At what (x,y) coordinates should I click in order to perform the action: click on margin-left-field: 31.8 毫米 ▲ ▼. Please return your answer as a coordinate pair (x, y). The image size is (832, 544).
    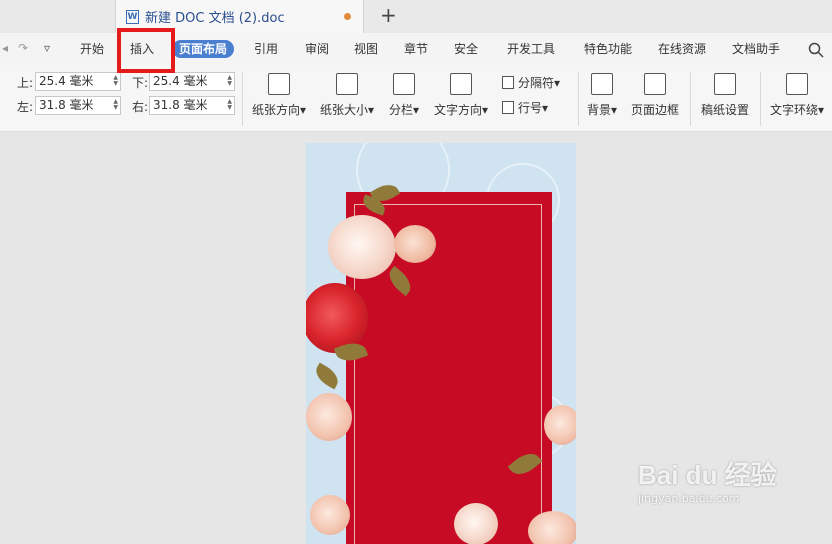
    Looking at the image, I should click on (78, 105).